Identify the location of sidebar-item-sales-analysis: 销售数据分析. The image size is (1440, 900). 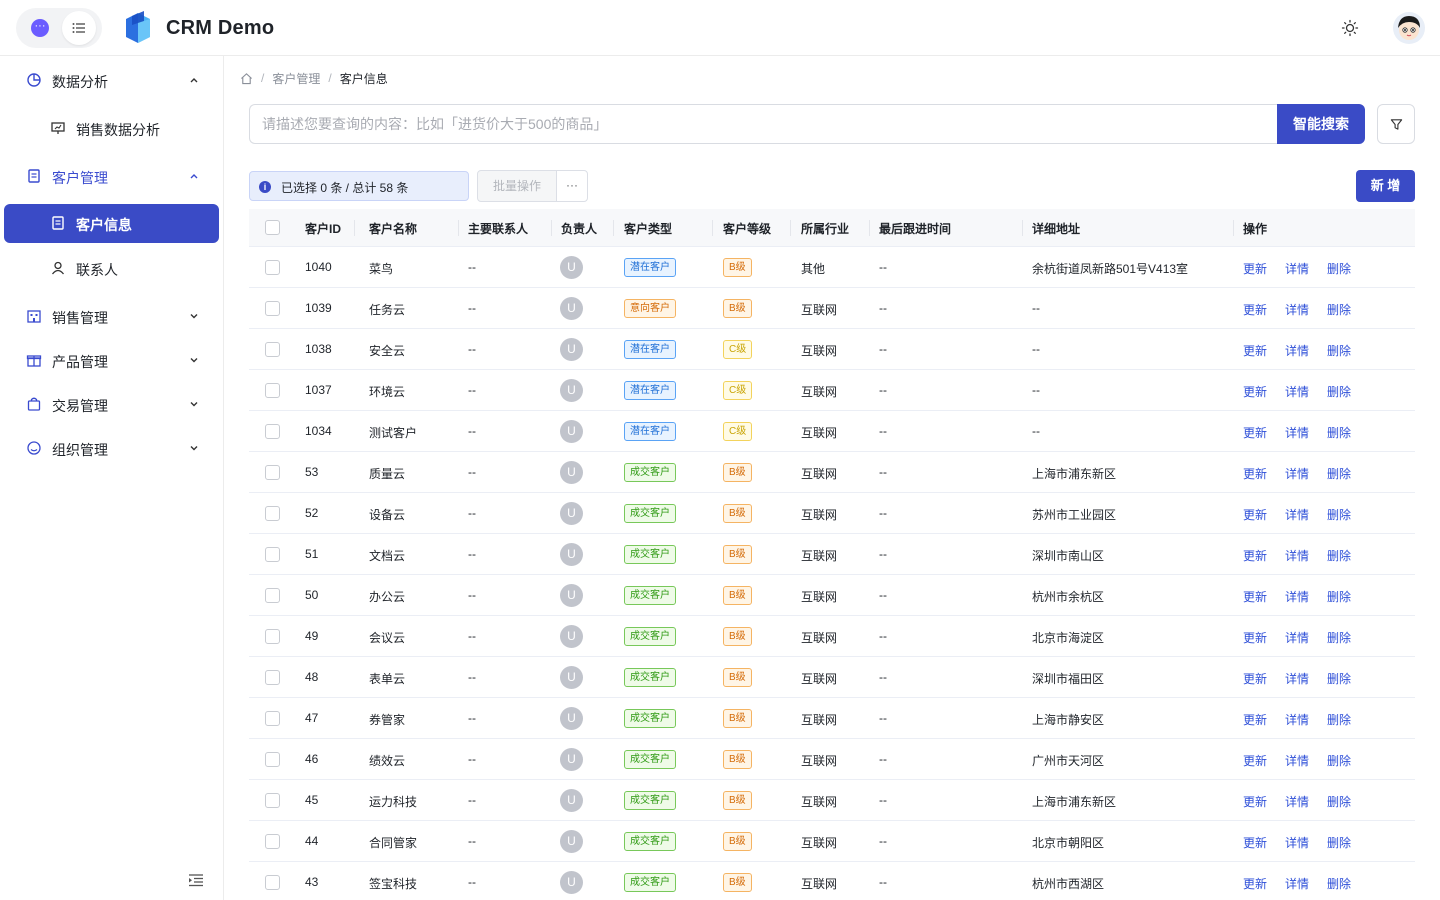
(111, 128).